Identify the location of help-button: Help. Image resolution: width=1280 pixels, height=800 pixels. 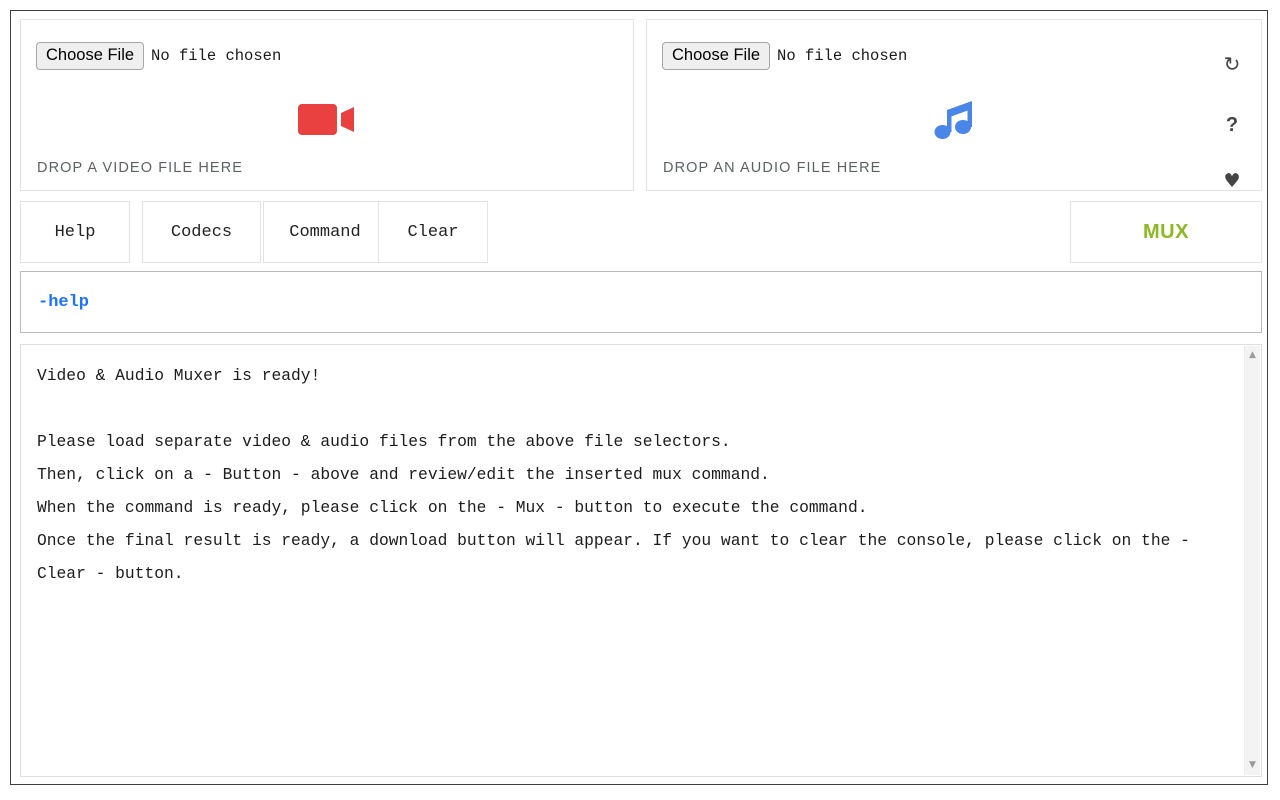
(75, 232).